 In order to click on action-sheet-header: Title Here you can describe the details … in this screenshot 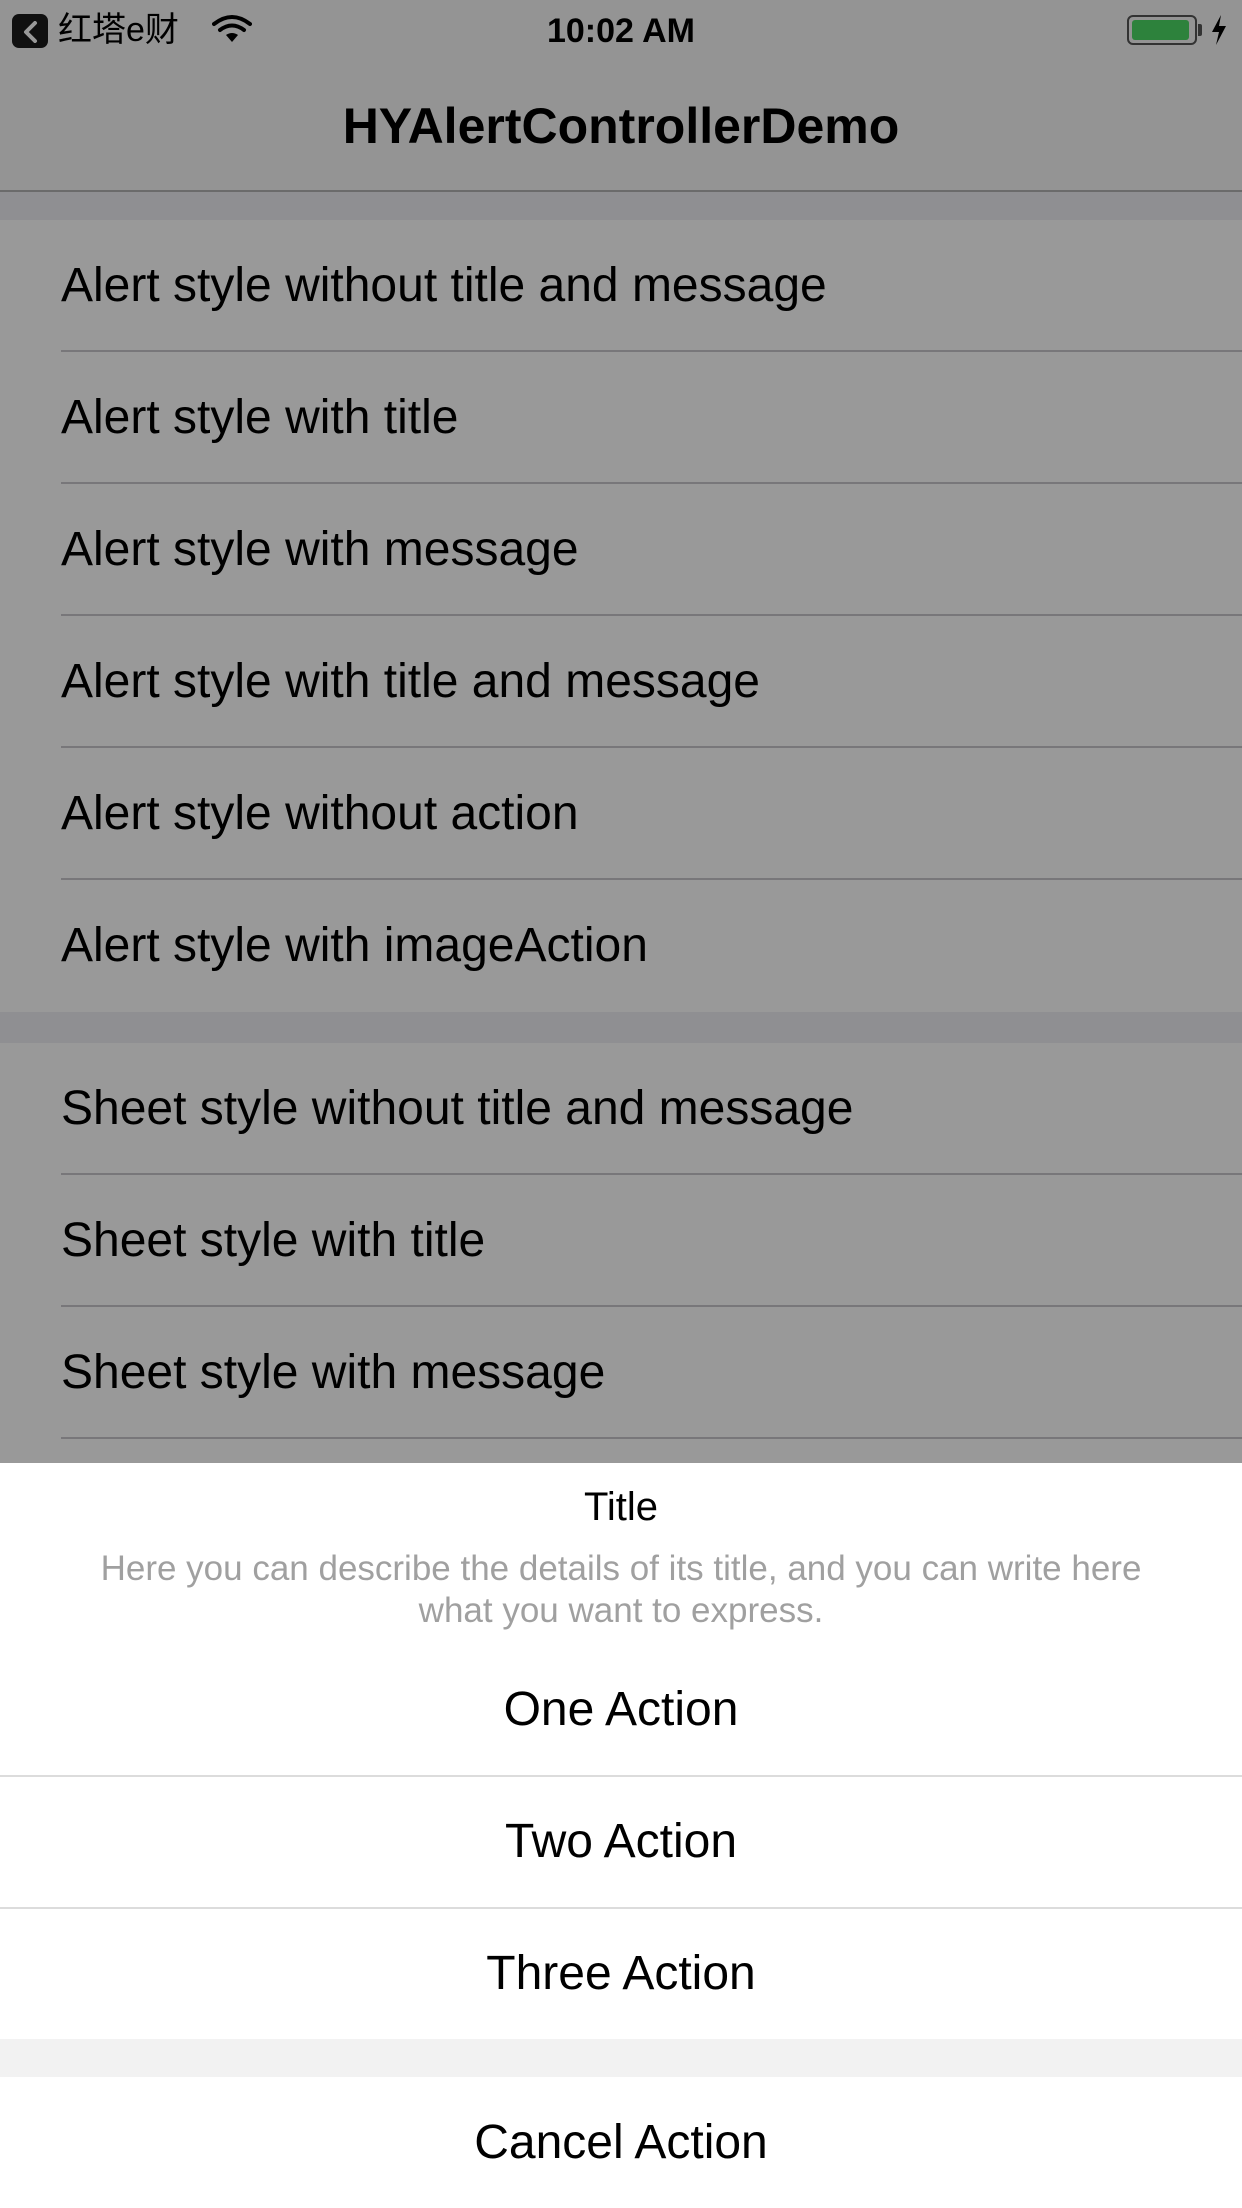, I will do `click(621, 1554)`.